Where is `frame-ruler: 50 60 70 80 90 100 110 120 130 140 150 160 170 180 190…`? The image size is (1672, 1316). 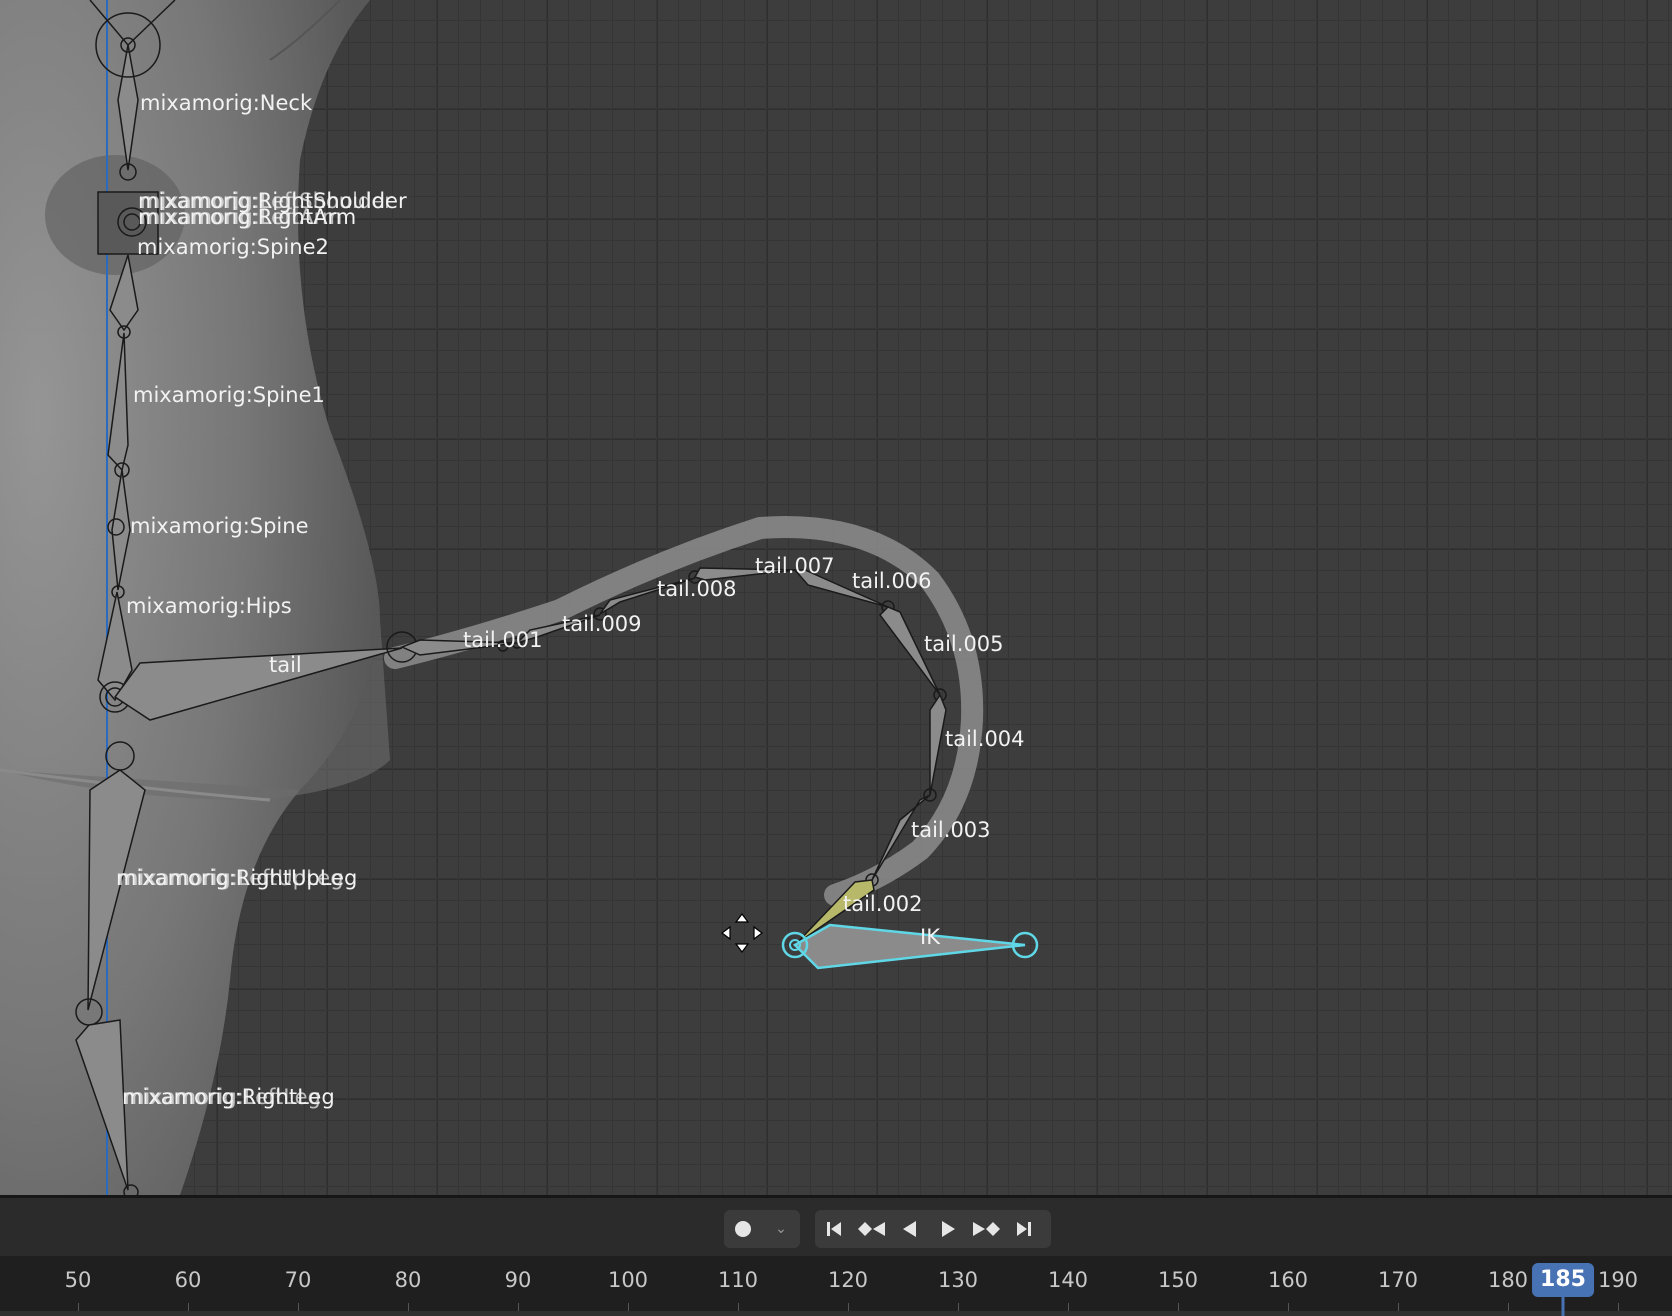
frame-ruler: 50 60 70 80 90 100 110 120 130 140 150 160 170 180 190… is located at coordinates (836, 1286).